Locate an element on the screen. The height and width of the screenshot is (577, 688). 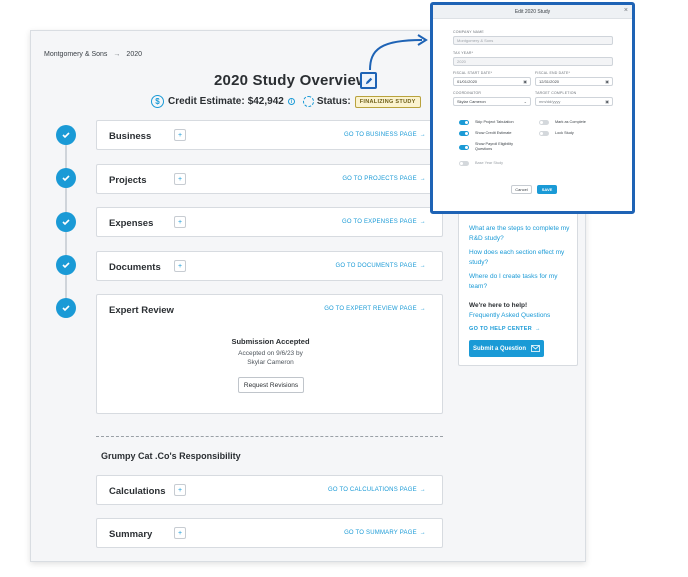
dollar-icon: $ is located at coordinates (157, 101).